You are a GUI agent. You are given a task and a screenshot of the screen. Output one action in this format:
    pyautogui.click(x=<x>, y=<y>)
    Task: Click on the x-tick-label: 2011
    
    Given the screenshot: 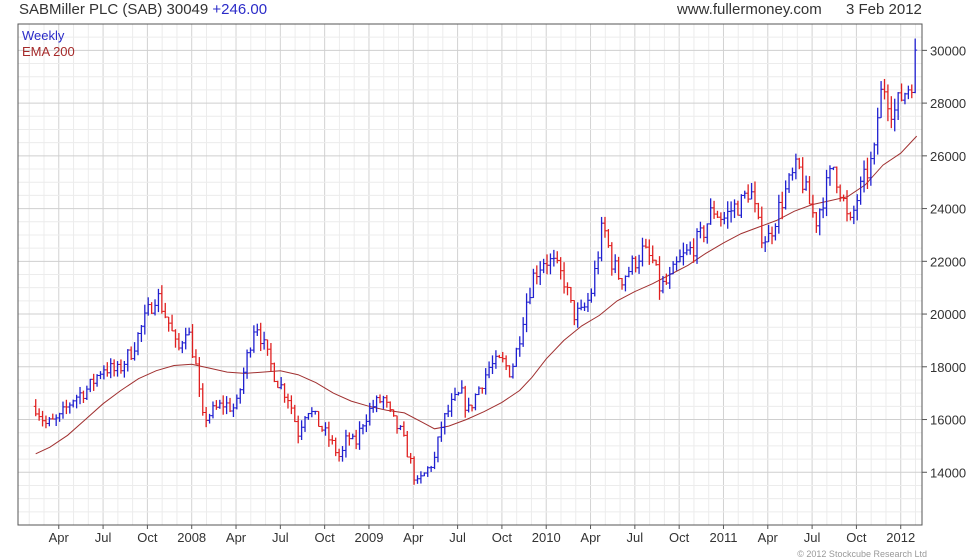 What is the action you would take?
    pyautogui.click(x=723, y=537)
    